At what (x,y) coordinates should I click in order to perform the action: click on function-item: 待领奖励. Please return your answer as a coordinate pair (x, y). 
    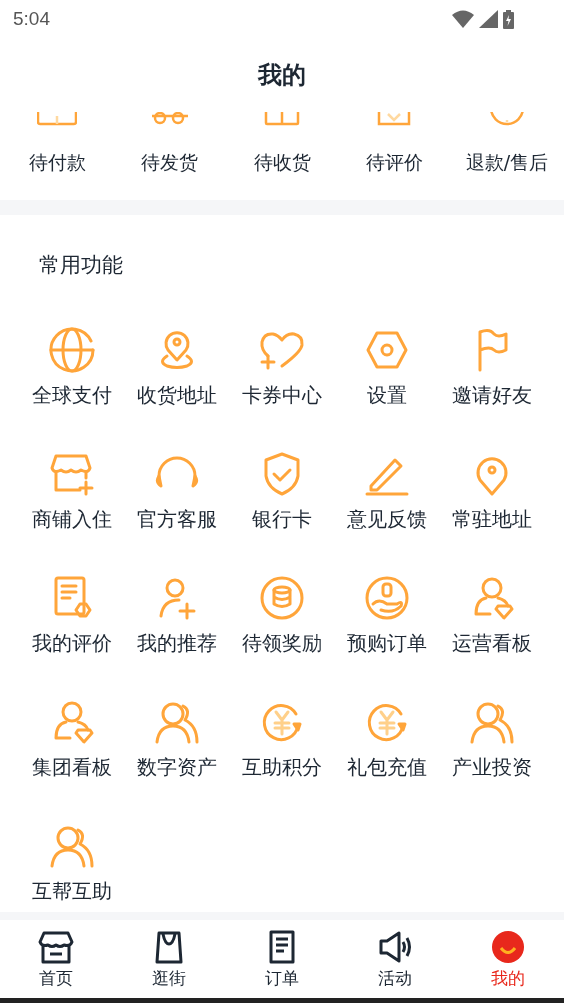
    Looking at the image, I should click on (281, 614).